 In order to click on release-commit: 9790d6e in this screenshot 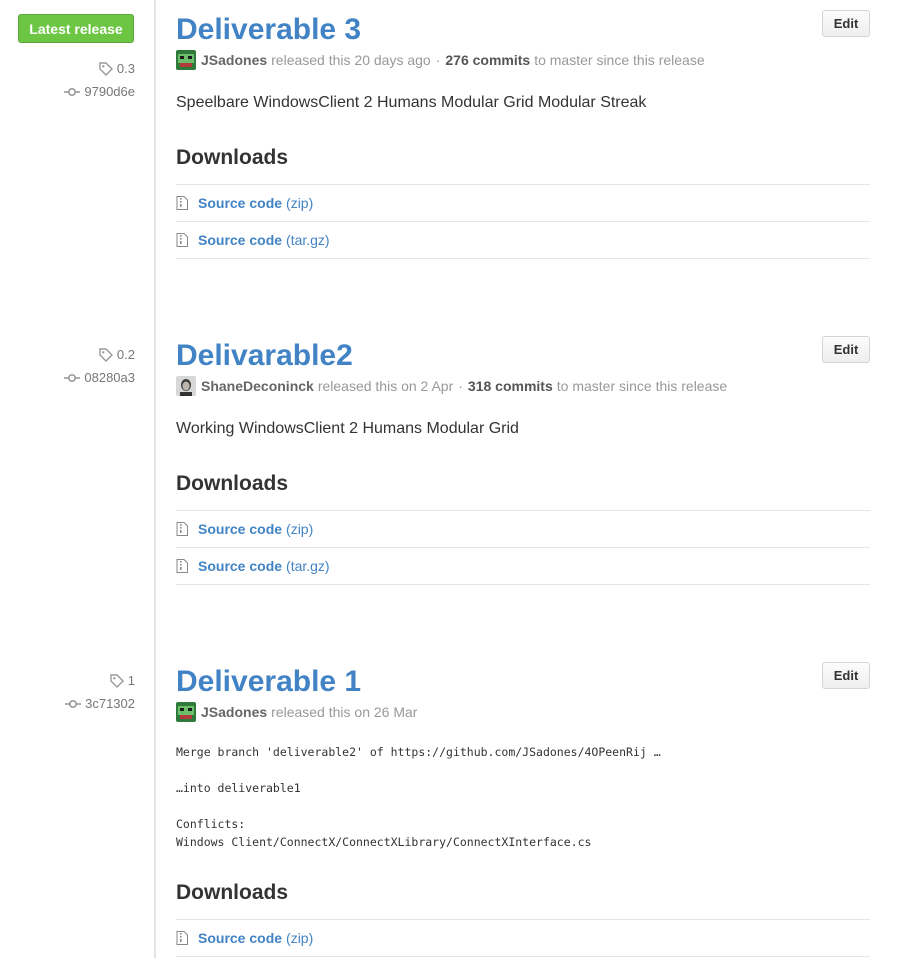, I will do `click(99, 91)`.